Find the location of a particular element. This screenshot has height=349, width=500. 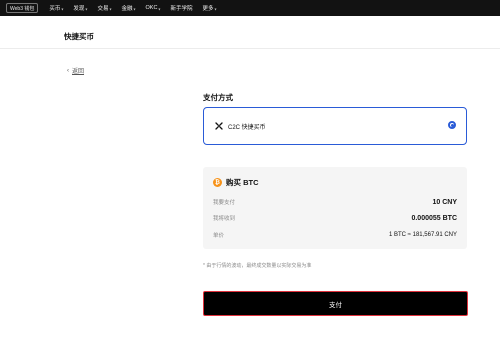

nav-item-trade: 交易 ▾ is located at coordinates (104, 8).